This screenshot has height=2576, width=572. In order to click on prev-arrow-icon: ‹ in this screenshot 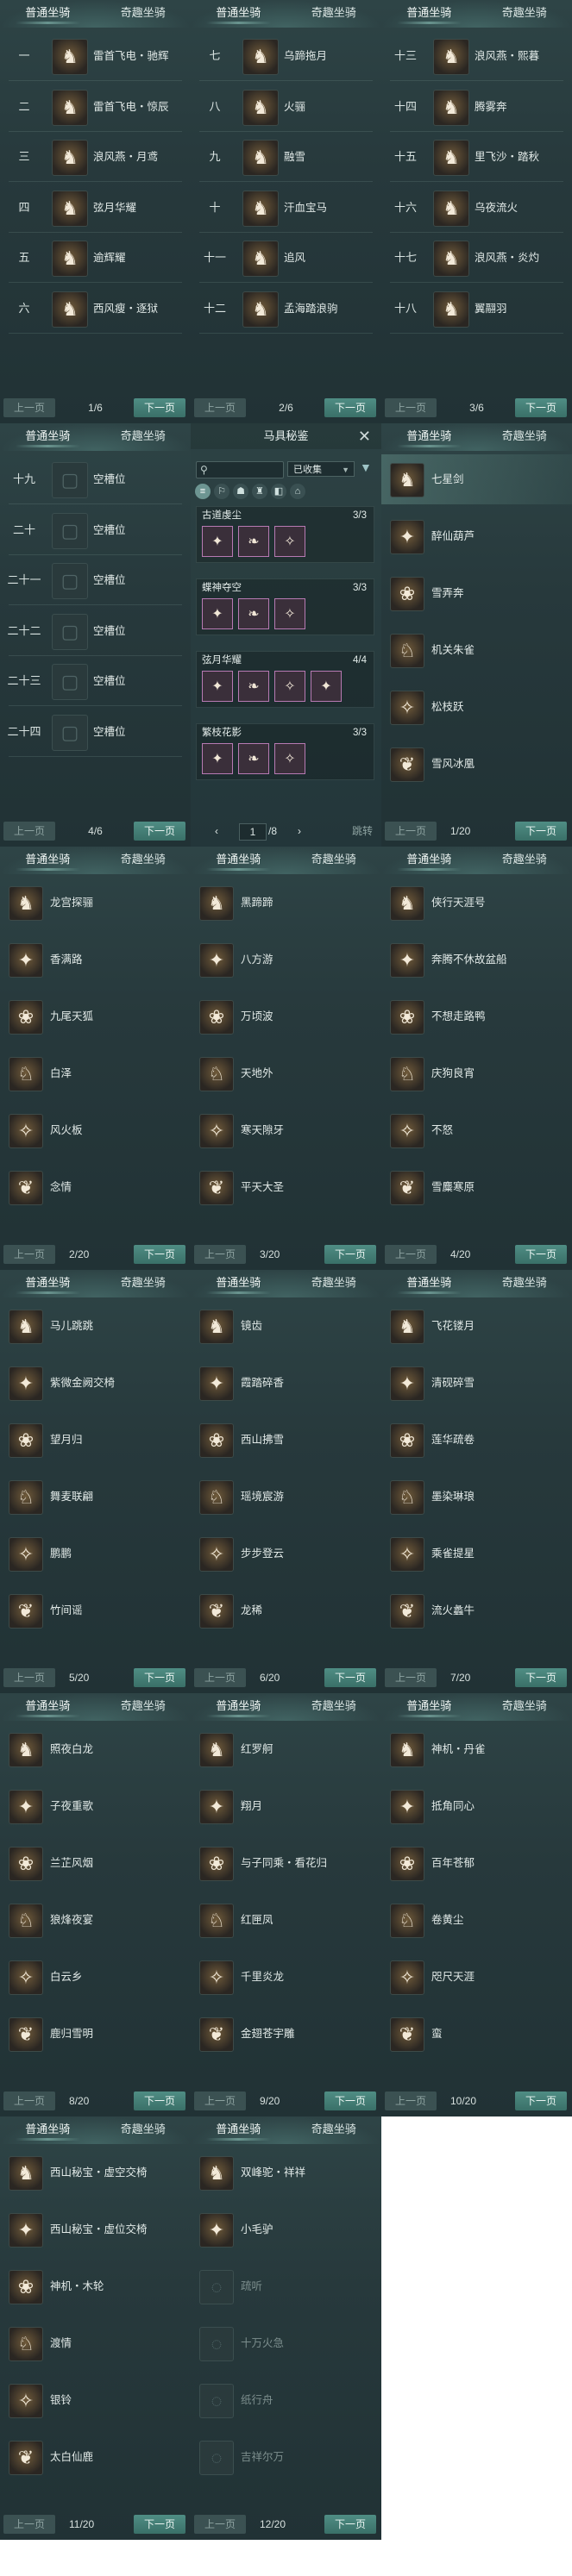, I will do `click(217, 831)`.